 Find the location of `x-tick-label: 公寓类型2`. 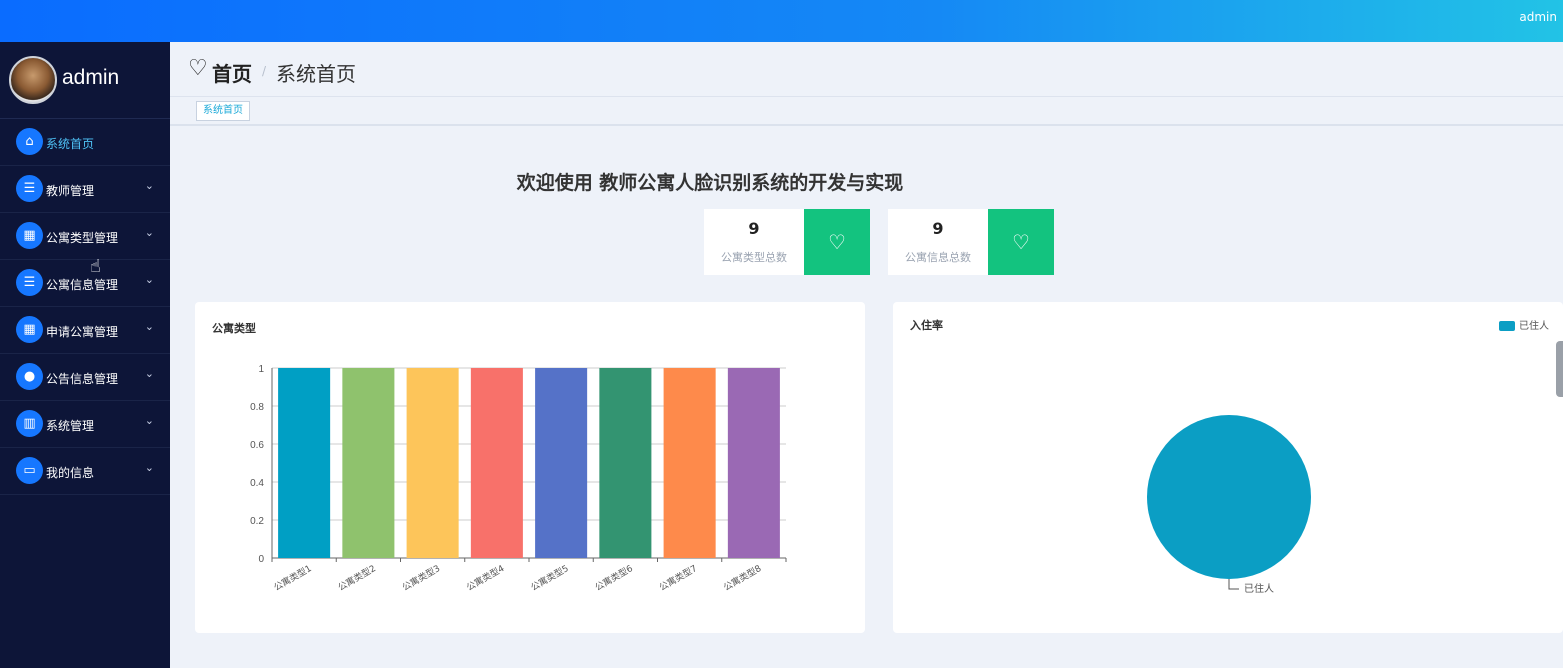

x-tick-label: 公寓类型2 is located at coordinates (357, 577).